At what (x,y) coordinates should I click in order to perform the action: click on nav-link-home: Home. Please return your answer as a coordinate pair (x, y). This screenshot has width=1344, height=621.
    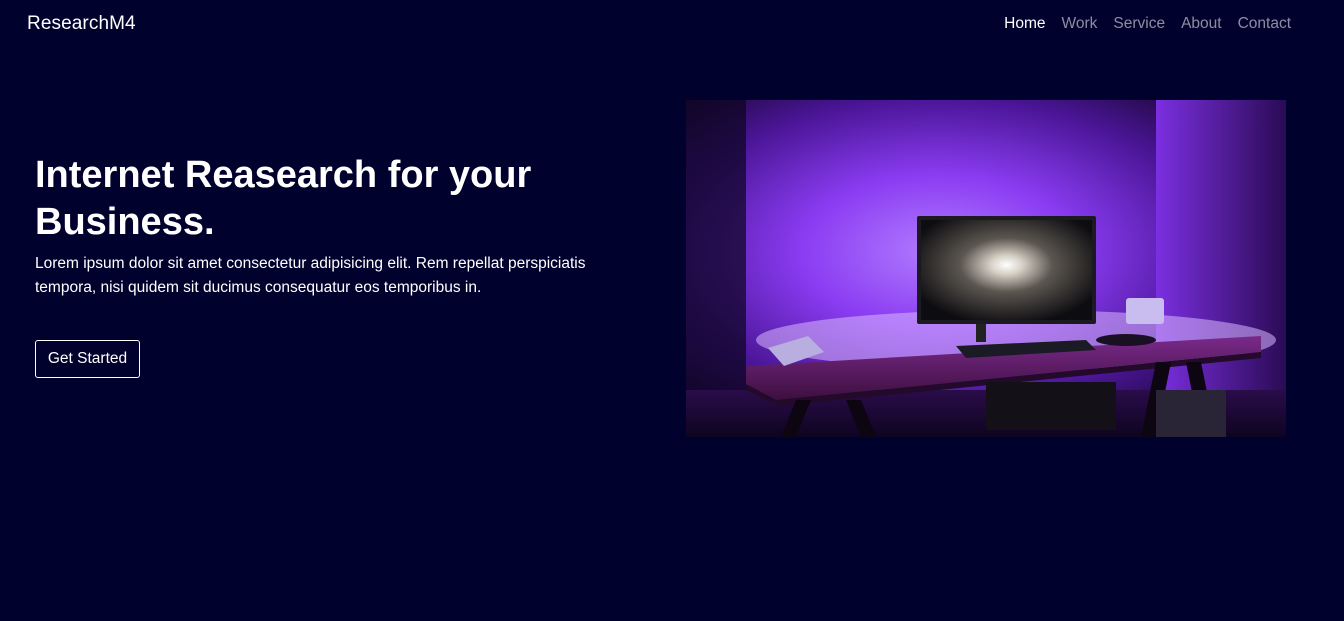
    Looking at the image, I should click on (1024, 24).